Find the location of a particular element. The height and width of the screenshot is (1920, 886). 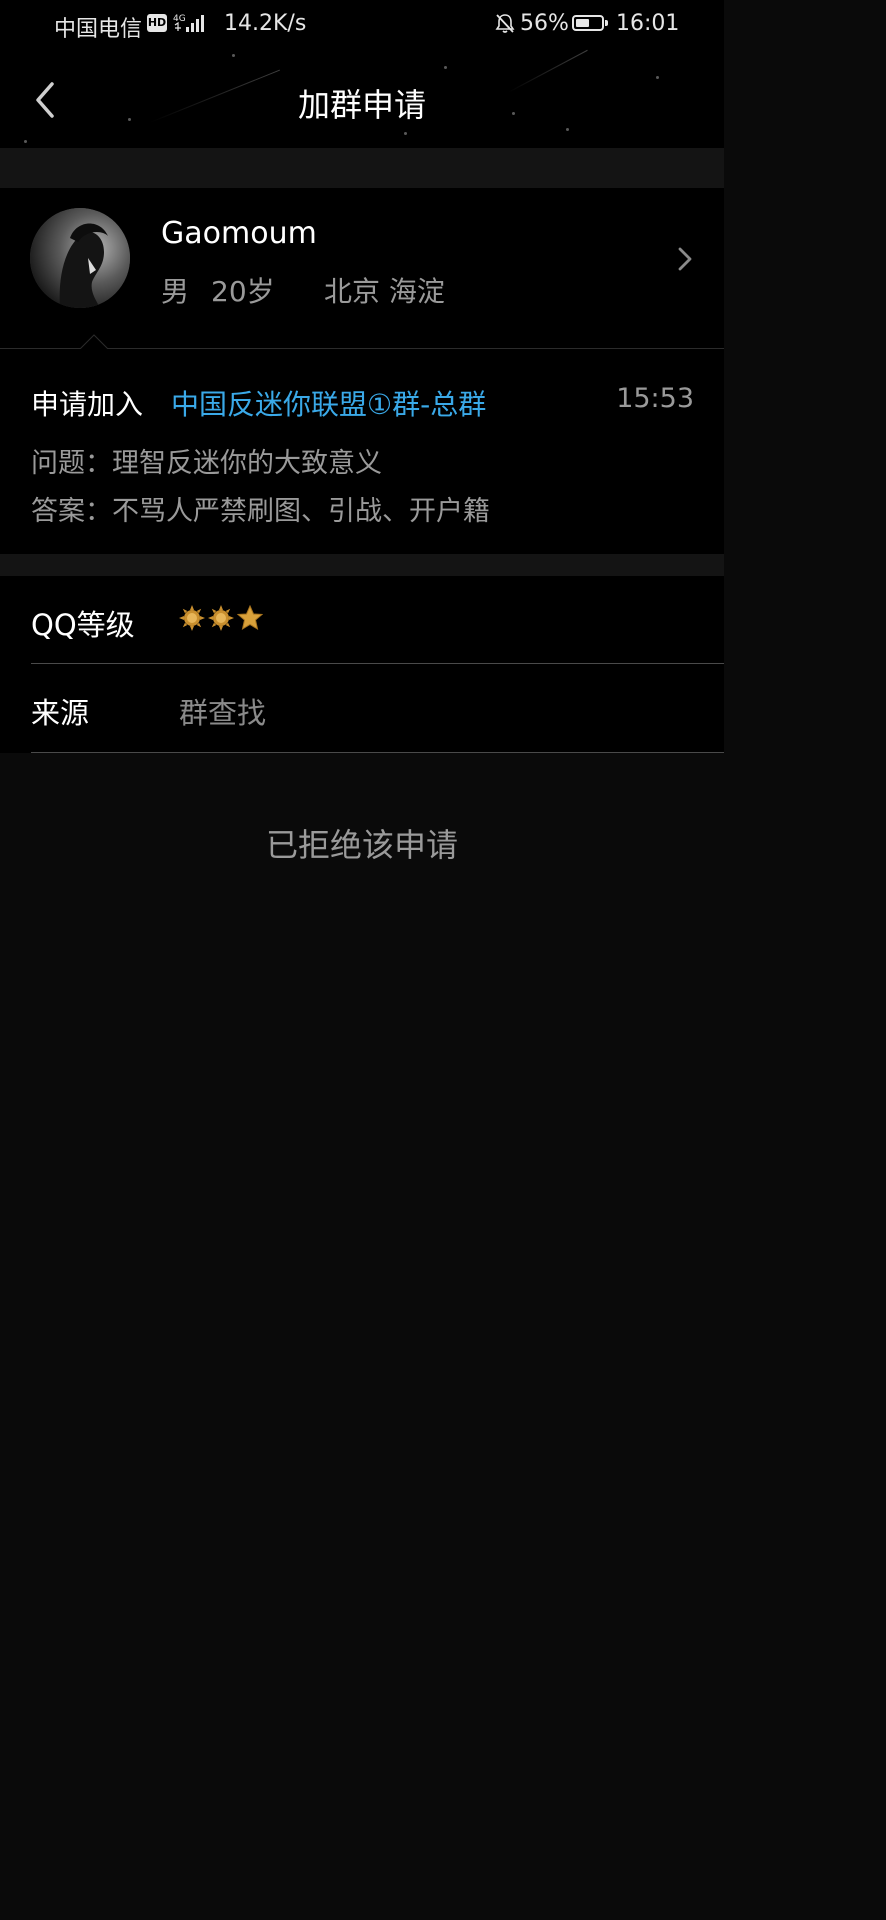

applicant-profile-card: Gaomoum 男 20岁 北京 海淀 is located at coordinates (362, 268).